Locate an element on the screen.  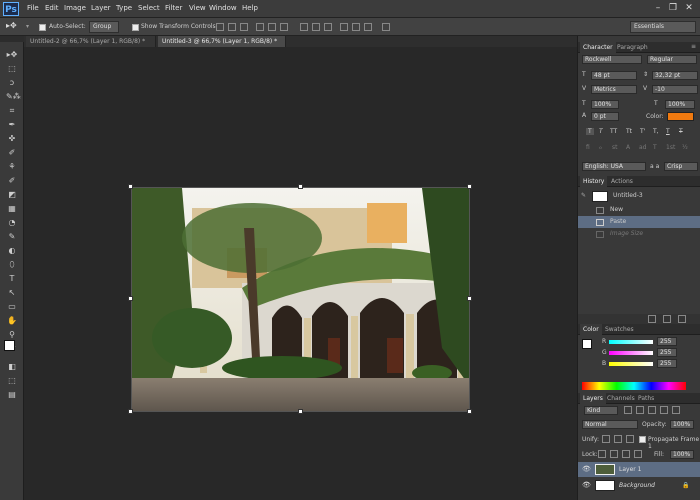
tab-swatches: Swatches is located at coordinates (619, 329).